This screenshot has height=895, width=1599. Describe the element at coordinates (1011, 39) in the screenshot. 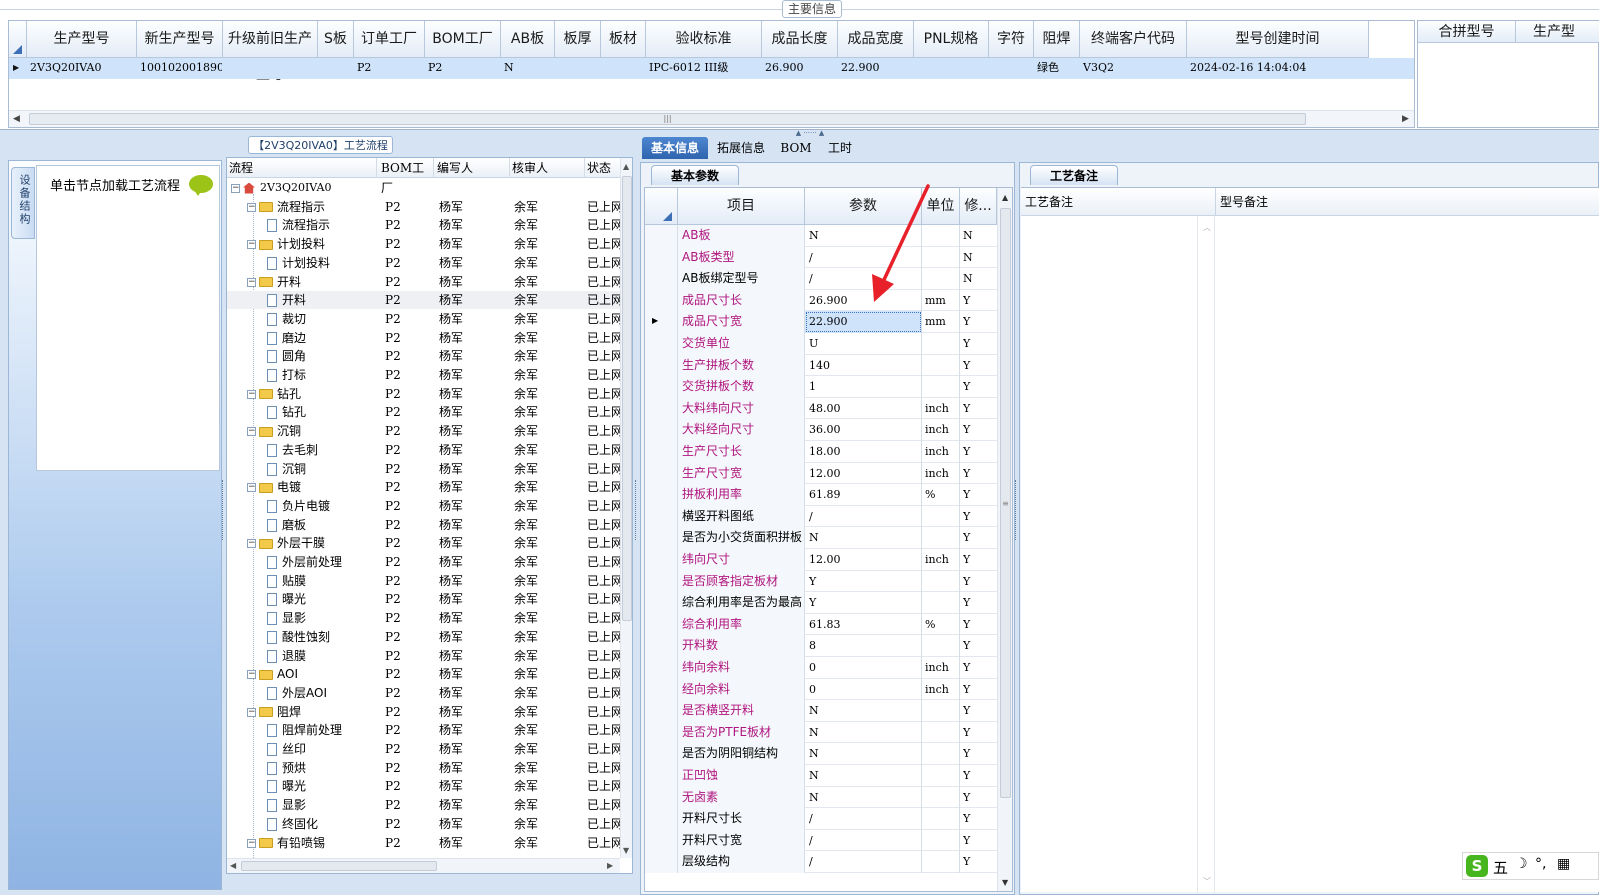

I see `column-header: 字符` at that location.